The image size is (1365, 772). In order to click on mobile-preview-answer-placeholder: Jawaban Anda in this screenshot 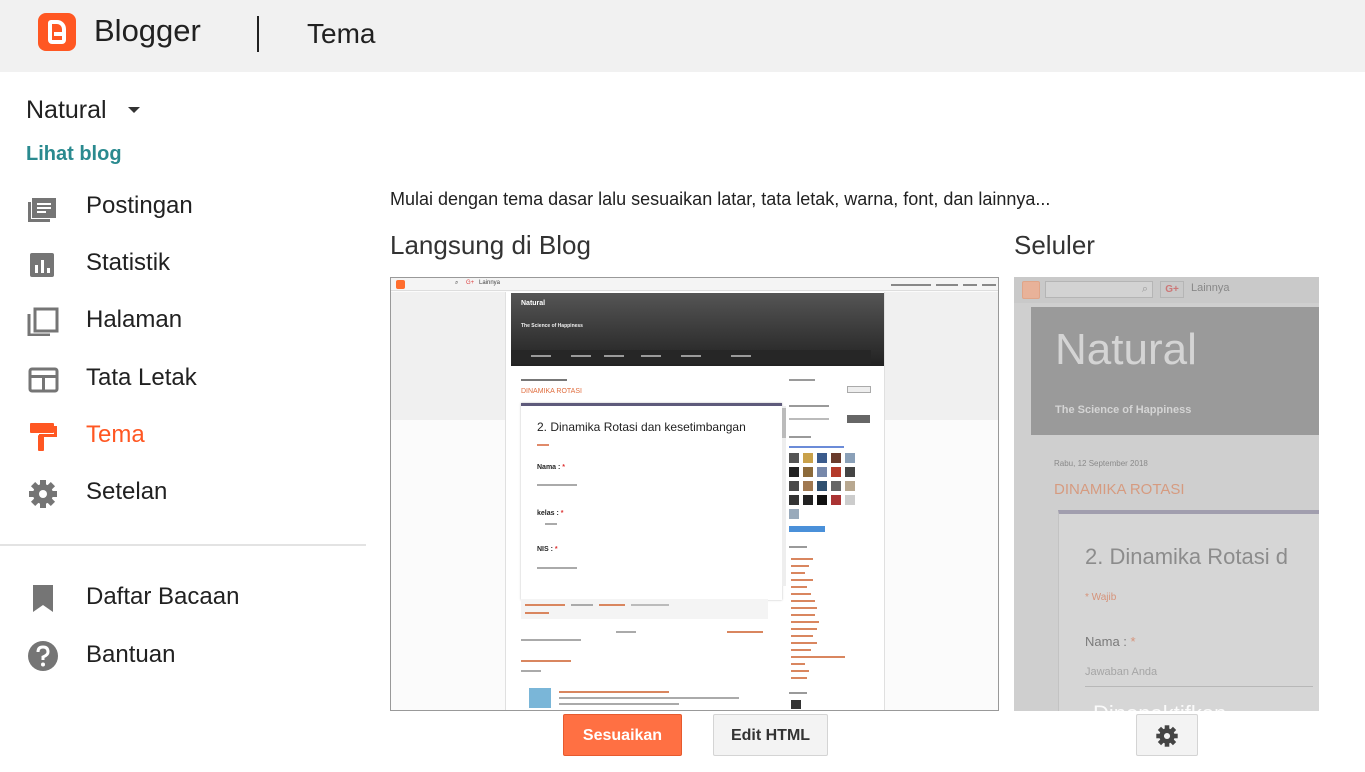, I will do `click(1199, 676)`.